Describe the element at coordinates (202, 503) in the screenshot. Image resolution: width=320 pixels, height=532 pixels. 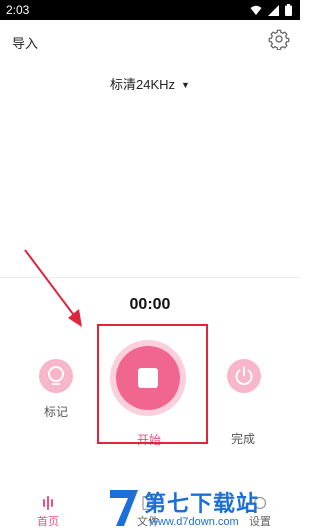
I see `watermark-text: 第七下载站` at that location.